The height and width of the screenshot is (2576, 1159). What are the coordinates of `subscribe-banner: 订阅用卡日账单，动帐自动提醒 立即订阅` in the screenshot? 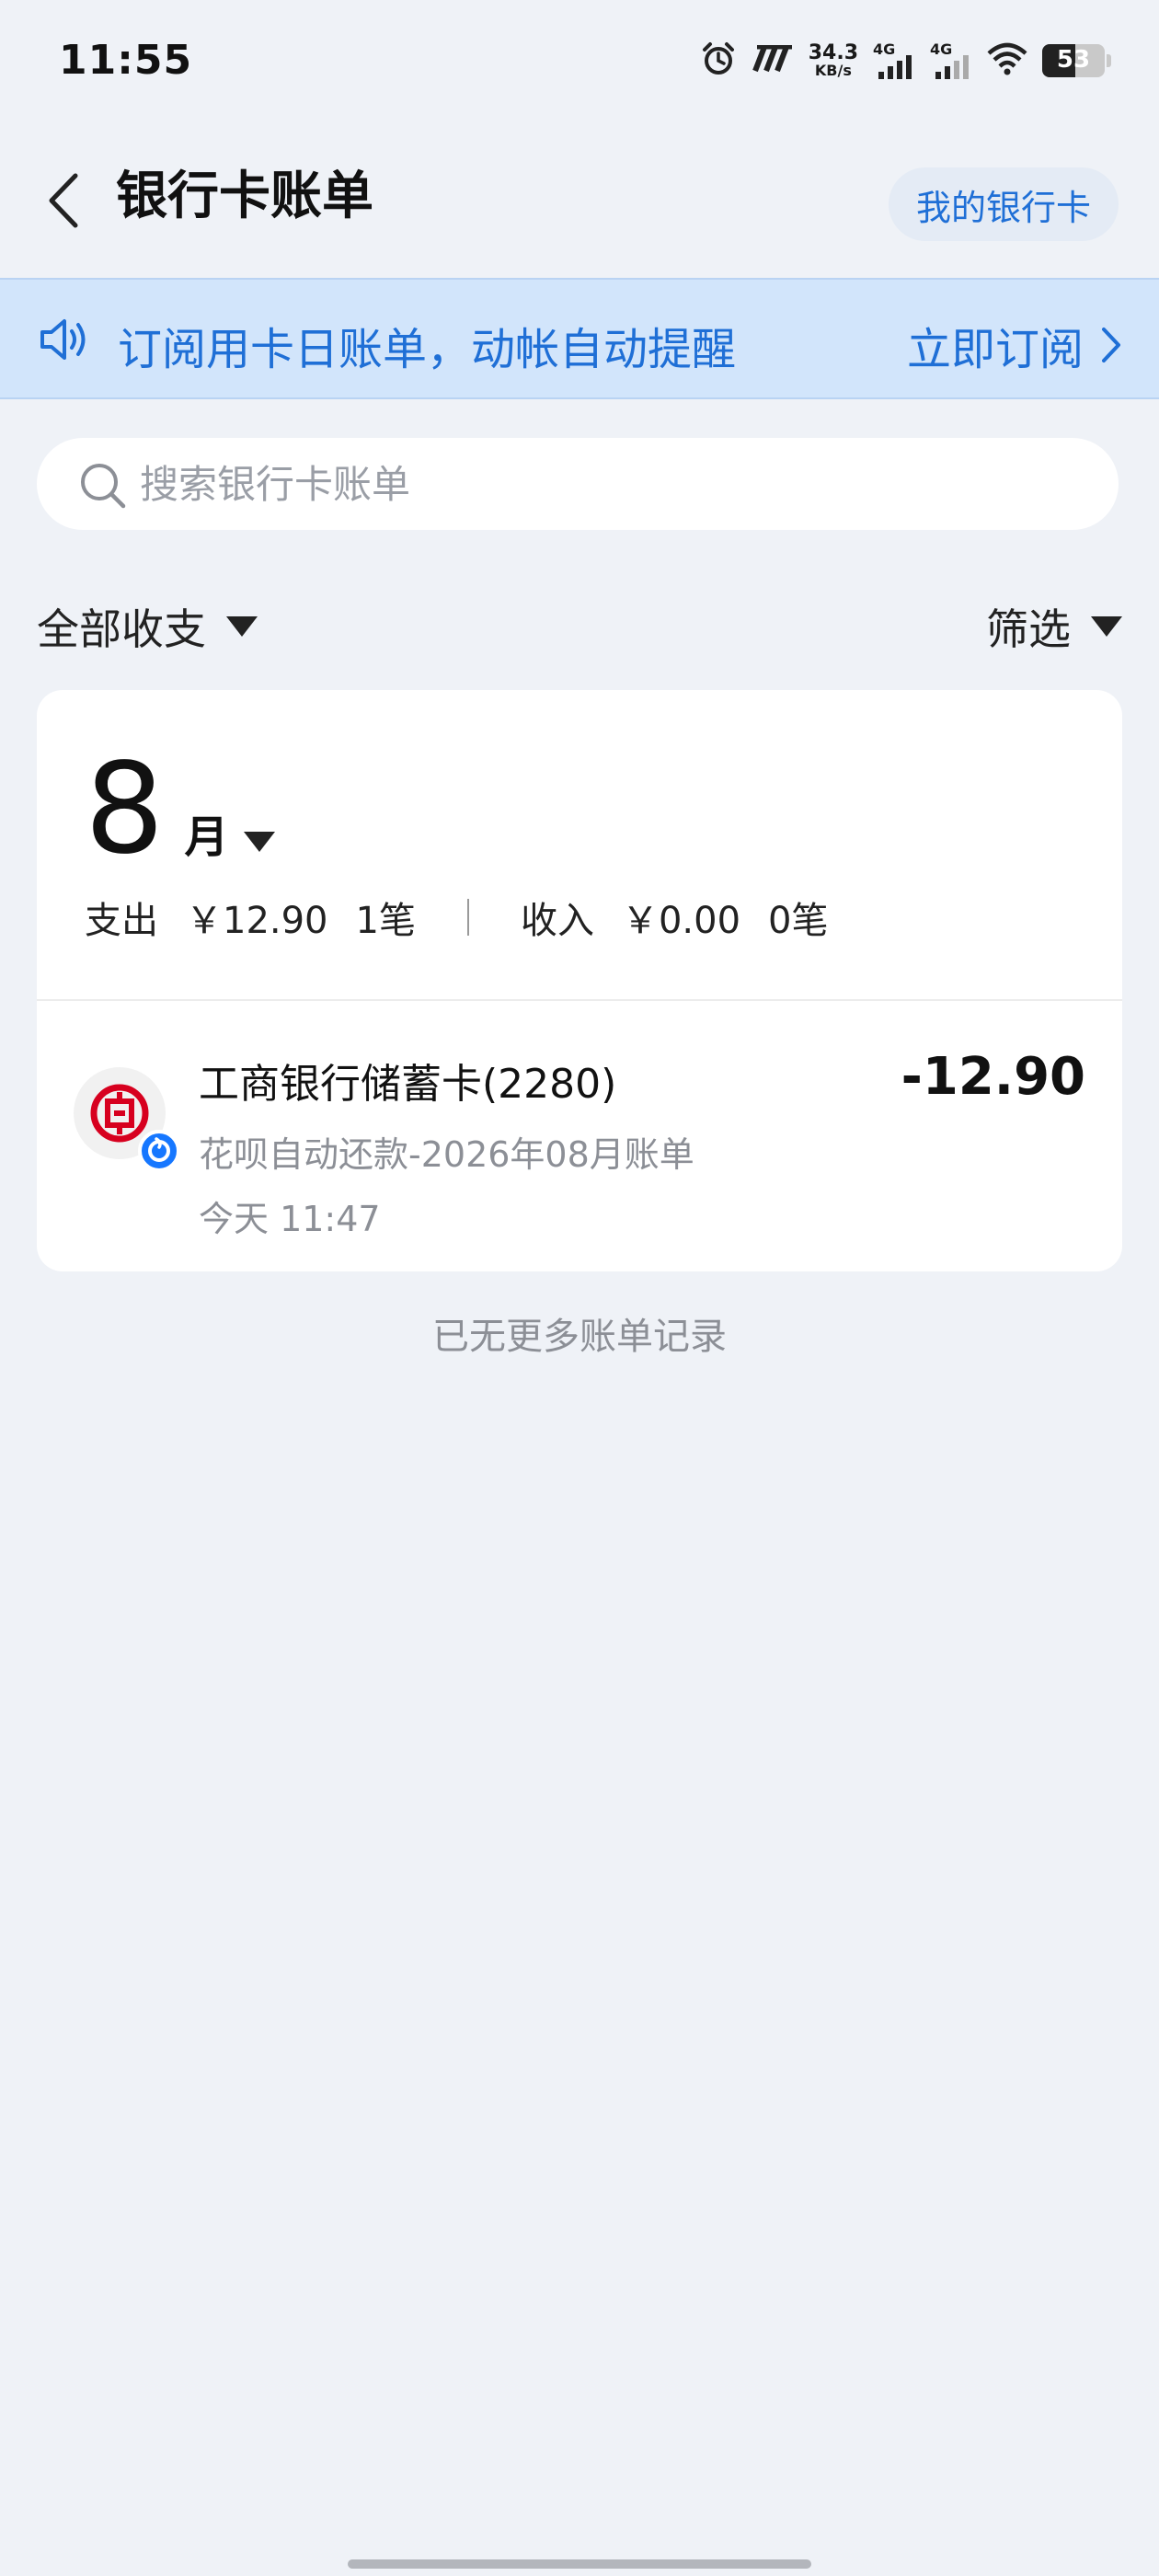 It's located at (579, 338).